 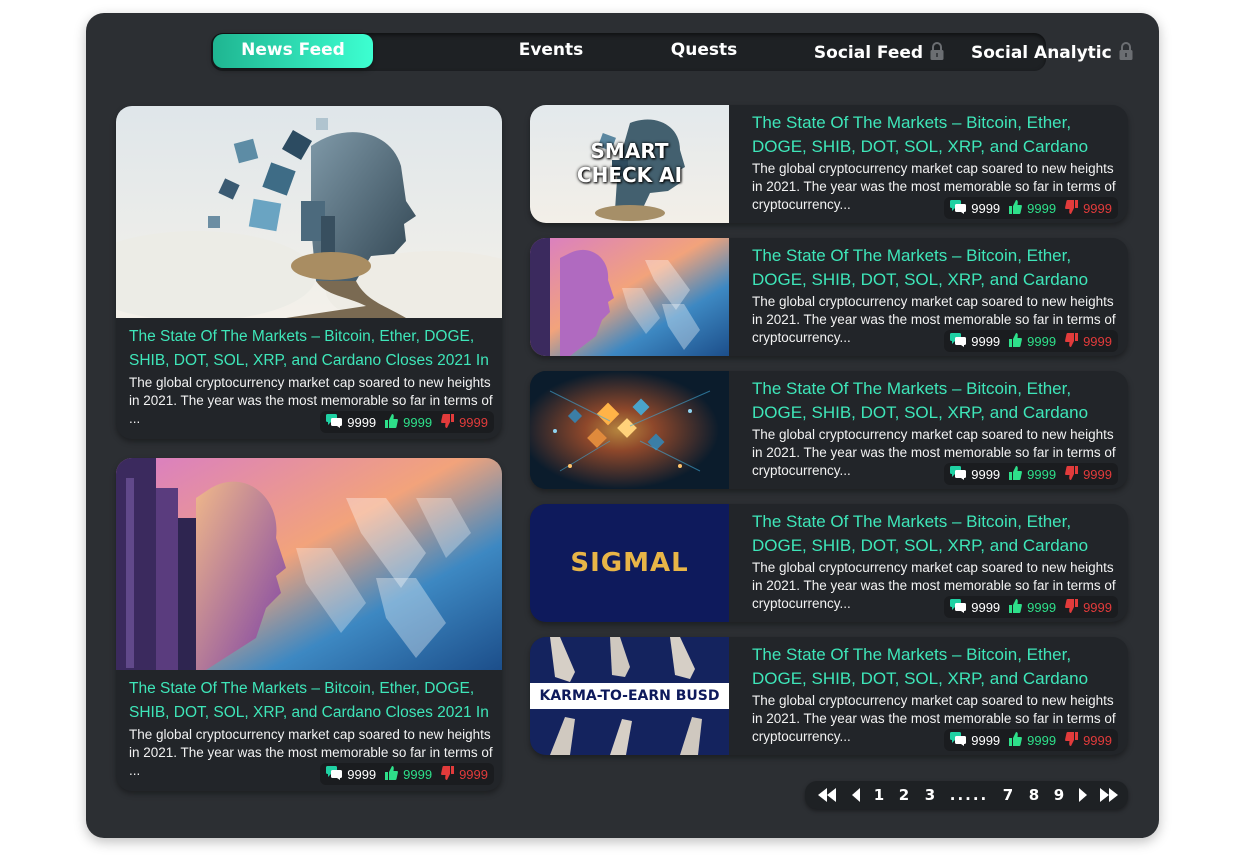 What do you see at coordinates (827, 795) in the screenshot?
I see `first-page-icon` at bounding box center [827, 795].